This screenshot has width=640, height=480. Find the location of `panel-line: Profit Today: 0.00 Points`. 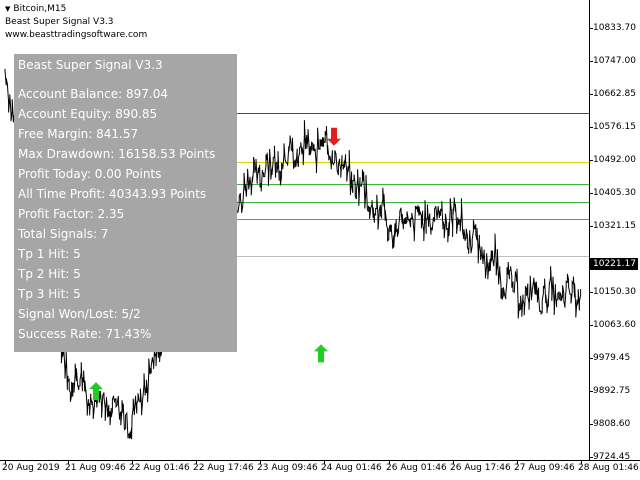

panel-line: Profit Today: 0.00 Points is located at coordinates (90, 174).